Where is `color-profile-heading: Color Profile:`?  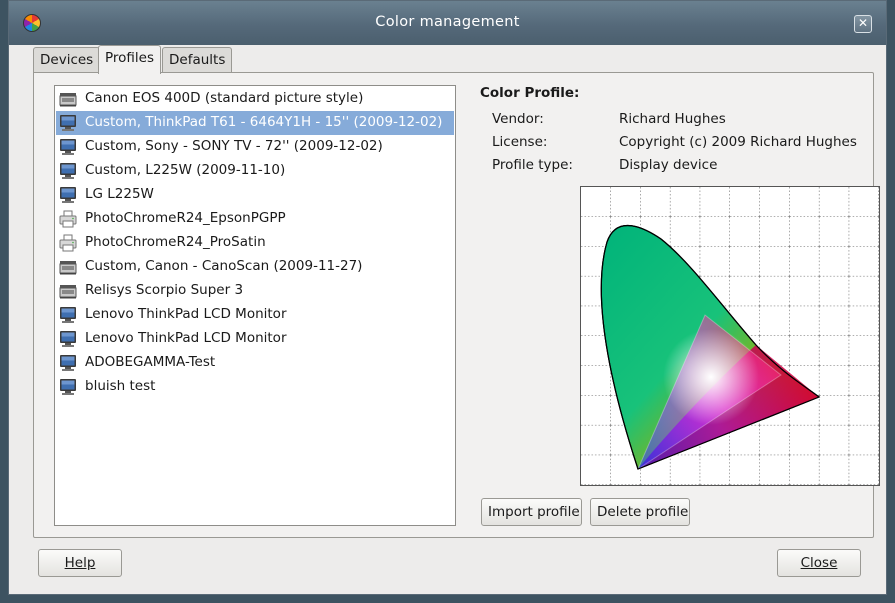 color-profile-heading: Color Profile: is located at coordinates (530, 93).